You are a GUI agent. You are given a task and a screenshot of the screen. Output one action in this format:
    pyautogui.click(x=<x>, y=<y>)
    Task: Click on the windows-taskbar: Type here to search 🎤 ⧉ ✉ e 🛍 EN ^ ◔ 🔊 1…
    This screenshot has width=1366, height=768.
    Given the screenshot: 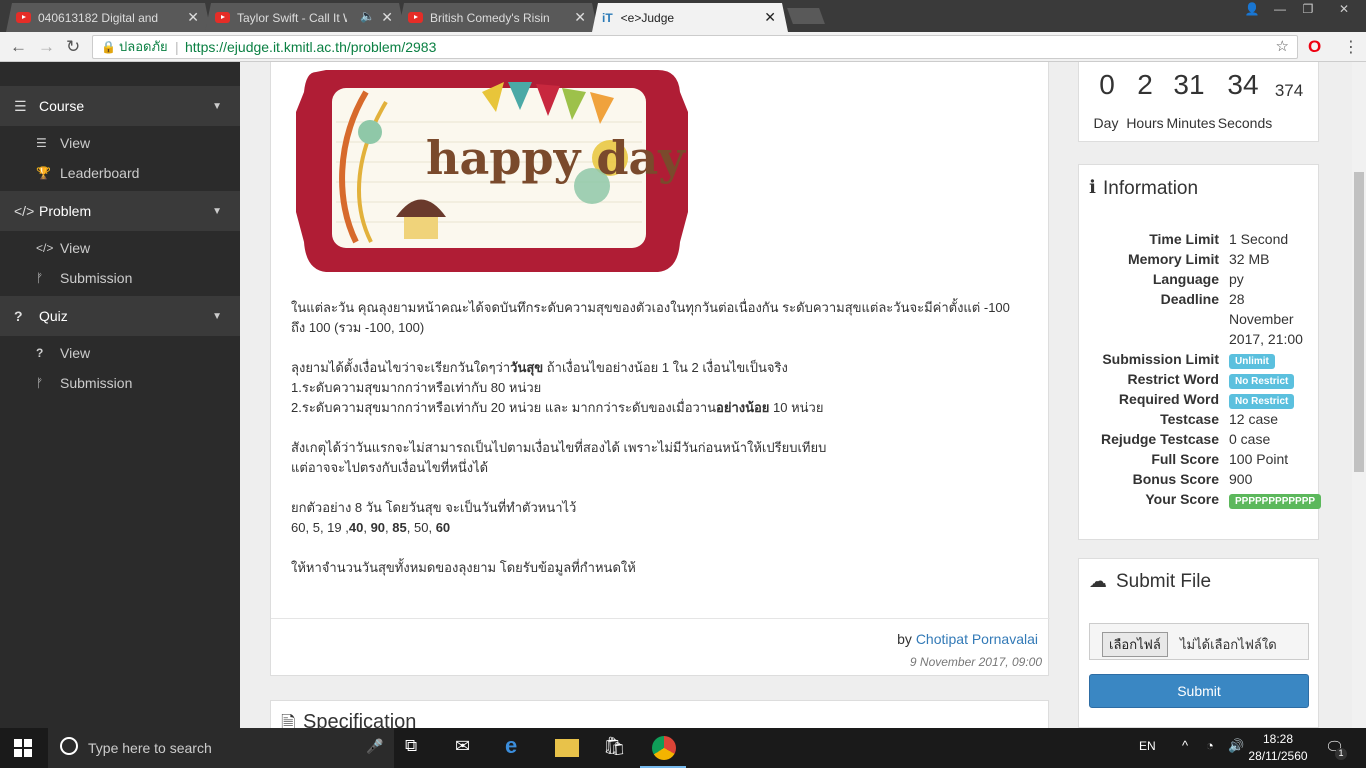 What is the action you would take?
    pyautogui.click(x=683, y=748)
    